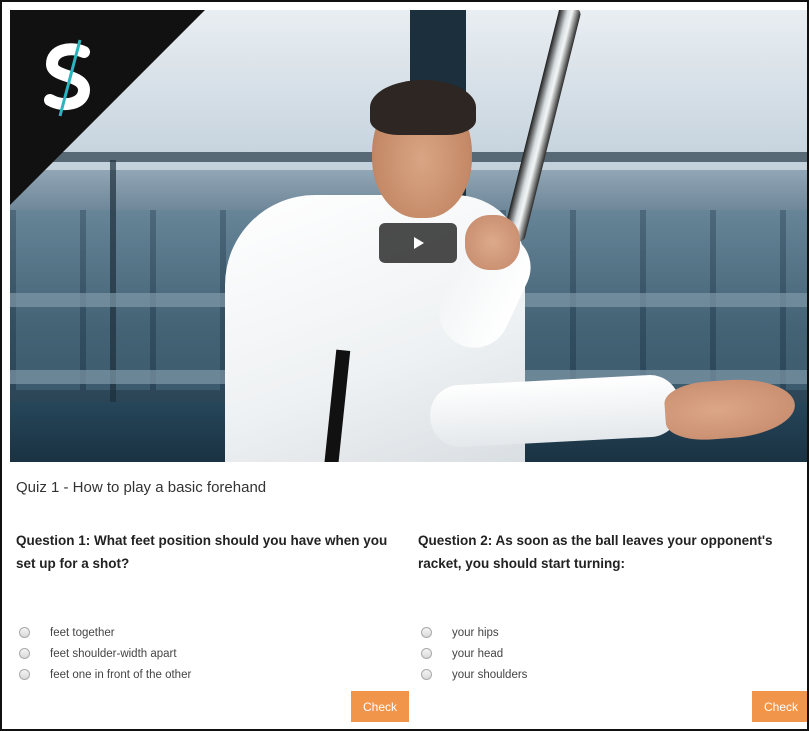 This screenshot has height=731, width=809. I want to click on answer-option: feet together, so click(103, 632).